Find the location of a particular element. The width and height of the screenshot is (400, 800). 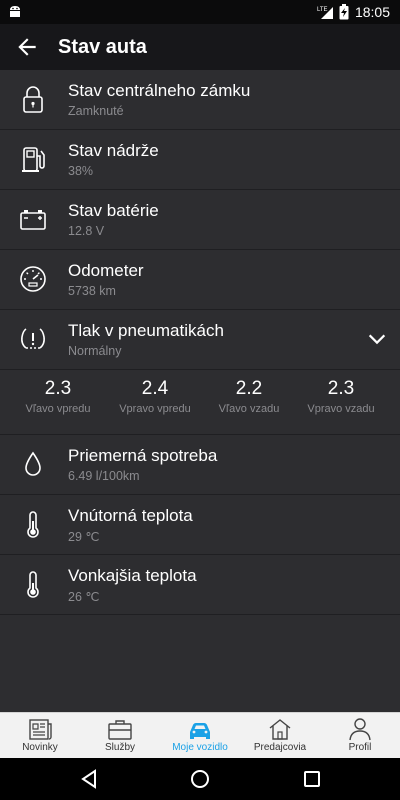

row-label: Tlak v pneumatikách is located at coordinates (146, 330).